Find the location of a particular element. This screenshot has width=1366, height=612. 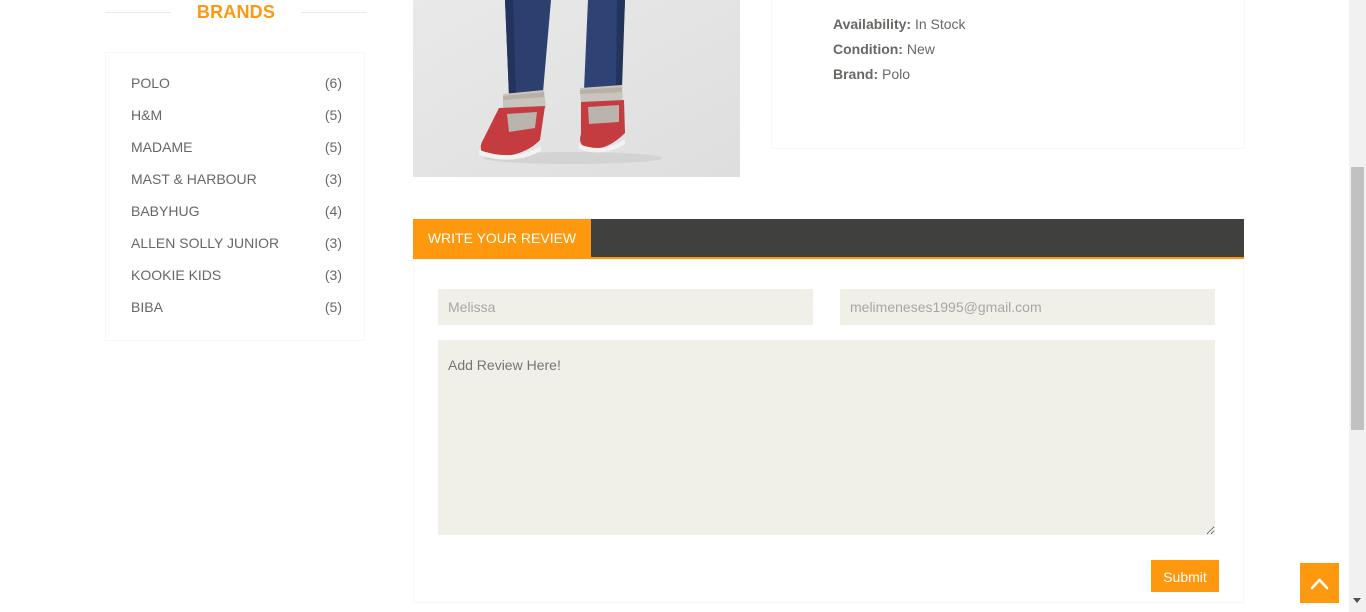

product-photo is located at coordinates (576, 88).